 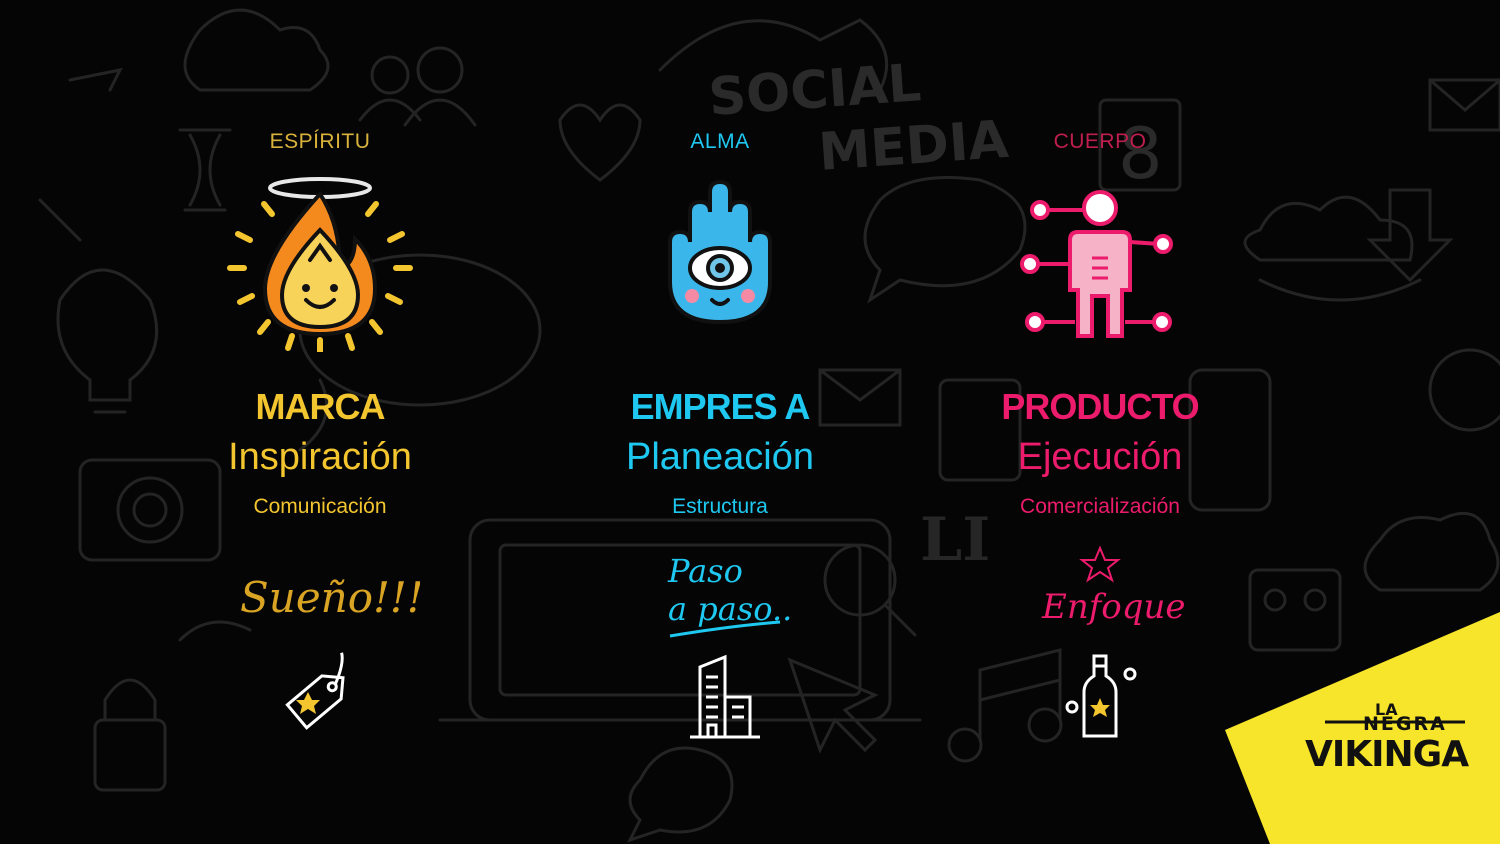 I want to click on title-marca: MARCA, so click(x=320, y=406).